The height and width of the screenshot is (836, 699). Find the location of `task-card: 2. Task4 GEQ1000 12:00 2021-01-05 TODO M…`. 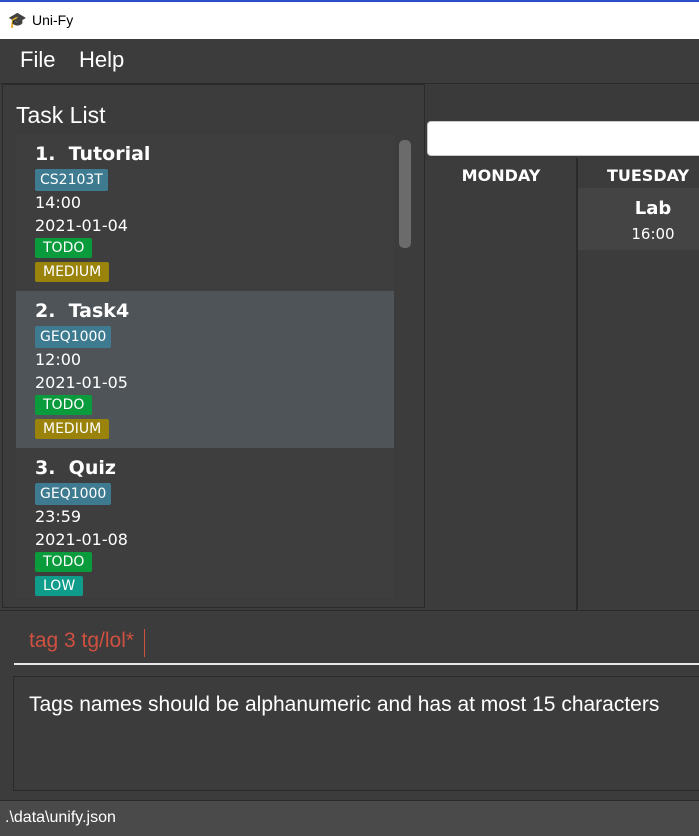

task-card: 2. Task4 GEQ1000 12:00 2021-01-05 TODO M… is located at coordinates (205, 369).